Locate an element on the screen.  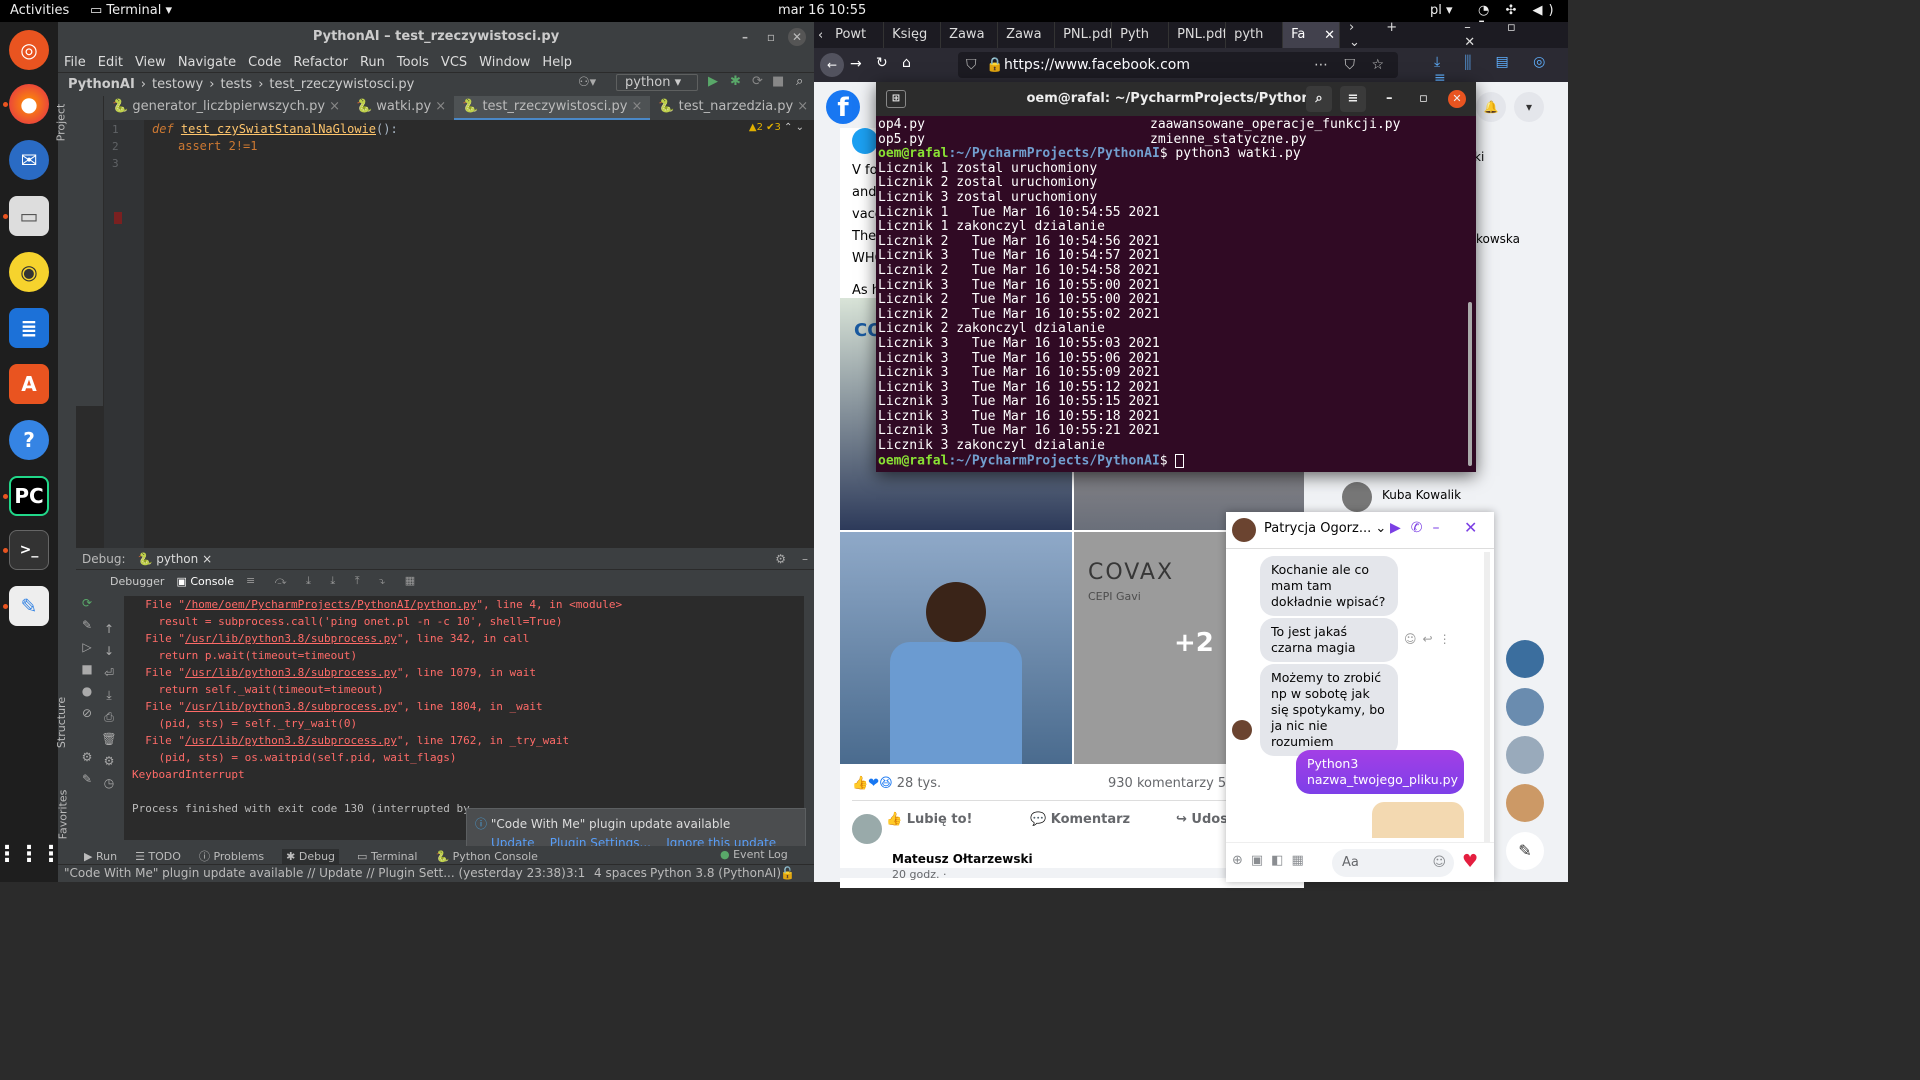
menu-item-run: Run is located at coordinates (372, 62).